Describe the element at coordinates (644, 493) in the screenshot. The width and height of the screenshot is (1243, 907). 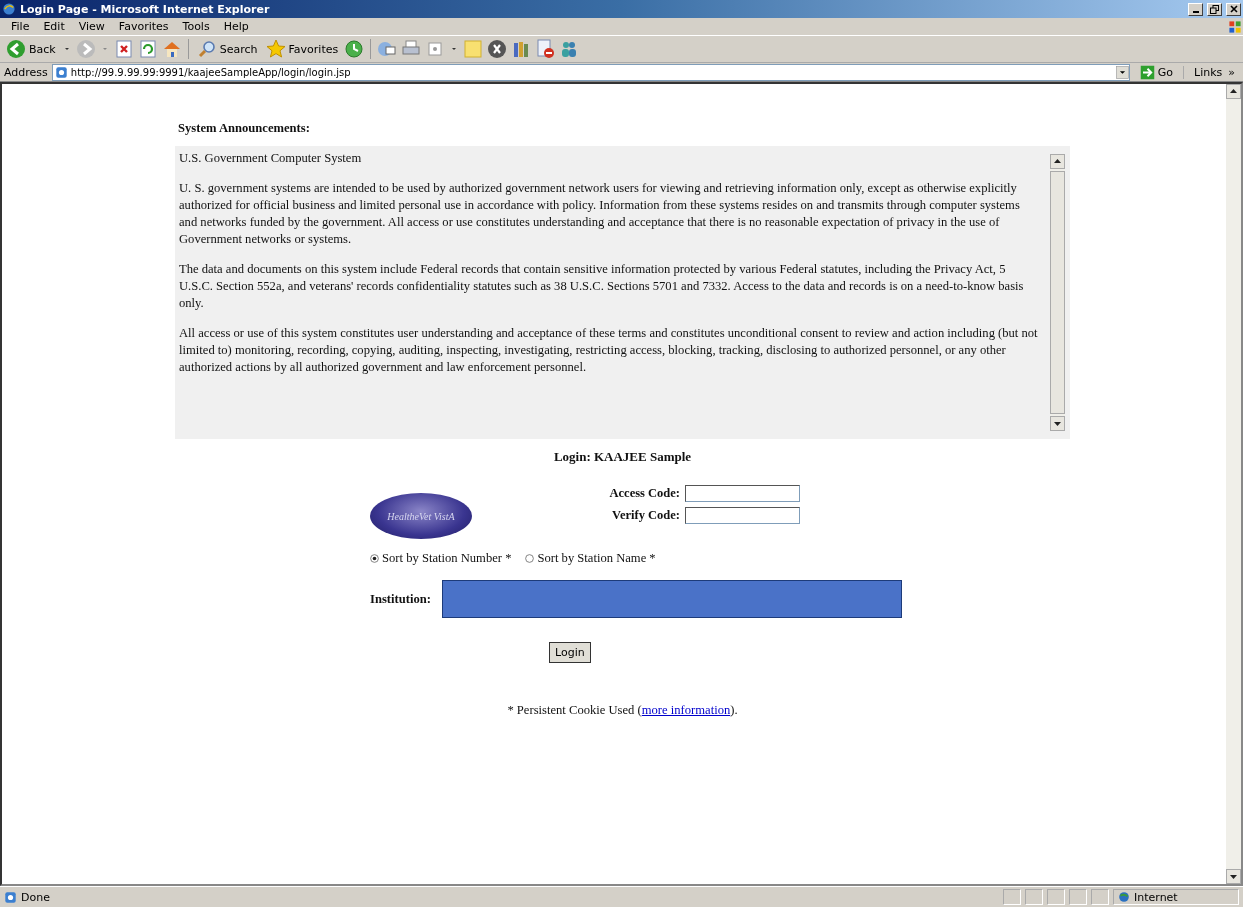
I see `field-label: Access Code:` at that location.